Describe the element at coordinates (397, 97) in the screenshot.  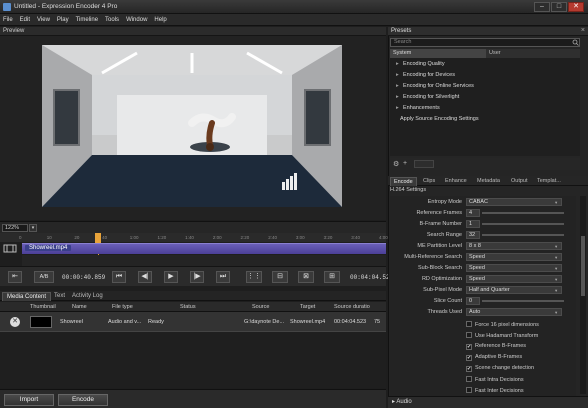
I see `expand-arrow-icon: ▸` at that location.